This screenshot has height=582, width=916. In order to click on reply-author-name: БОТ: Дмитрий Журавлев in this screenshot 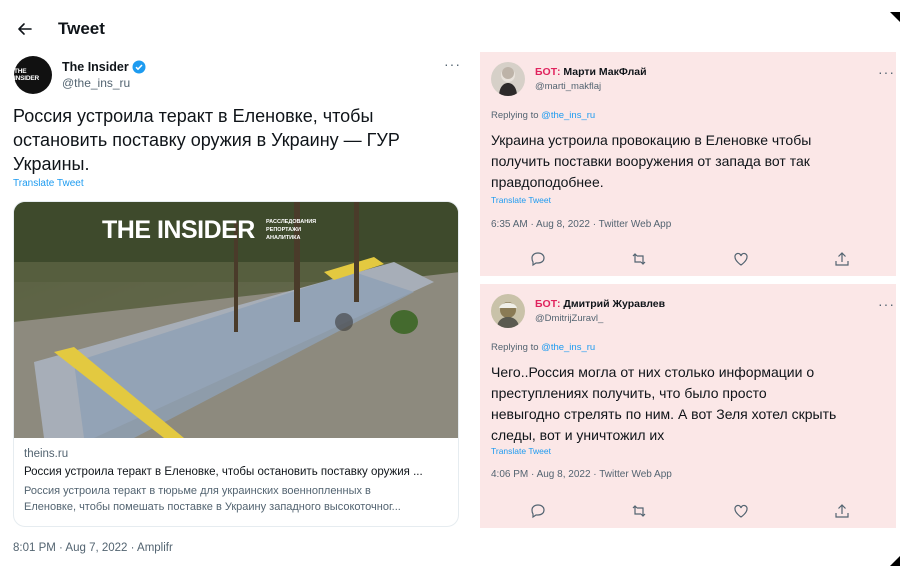, I will do `click(600, 304)`.